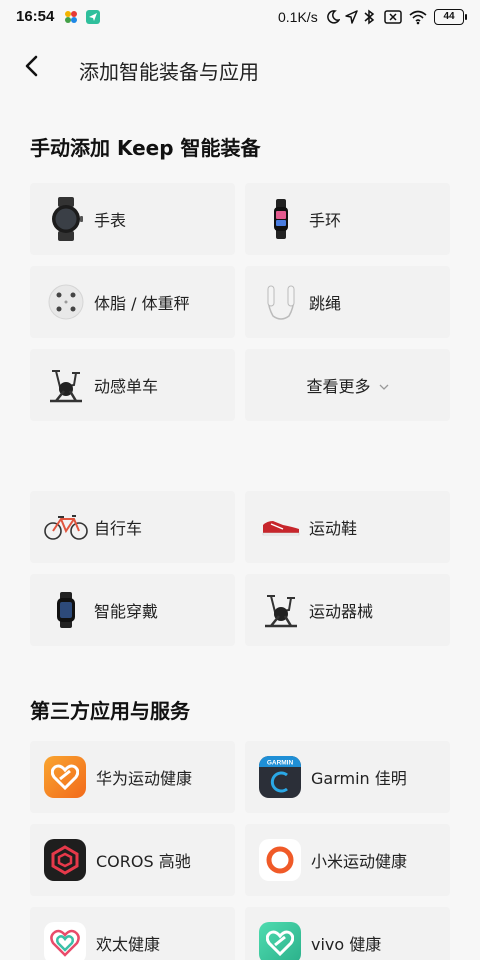 The width and height of the screenshot is (480, 960). What do you see at coordinates (118, 528) in the screenshot?
I see `device-label: 自行车` at bounding box center [118, 528].